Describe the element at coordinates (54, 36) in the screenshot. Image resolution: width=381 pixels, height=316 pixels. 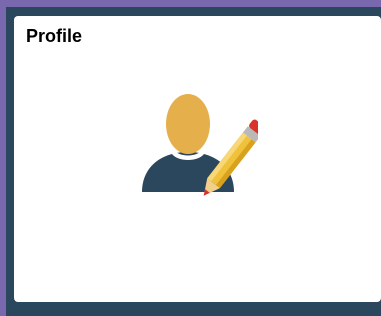
I see `tile-title: Profile` at that location.